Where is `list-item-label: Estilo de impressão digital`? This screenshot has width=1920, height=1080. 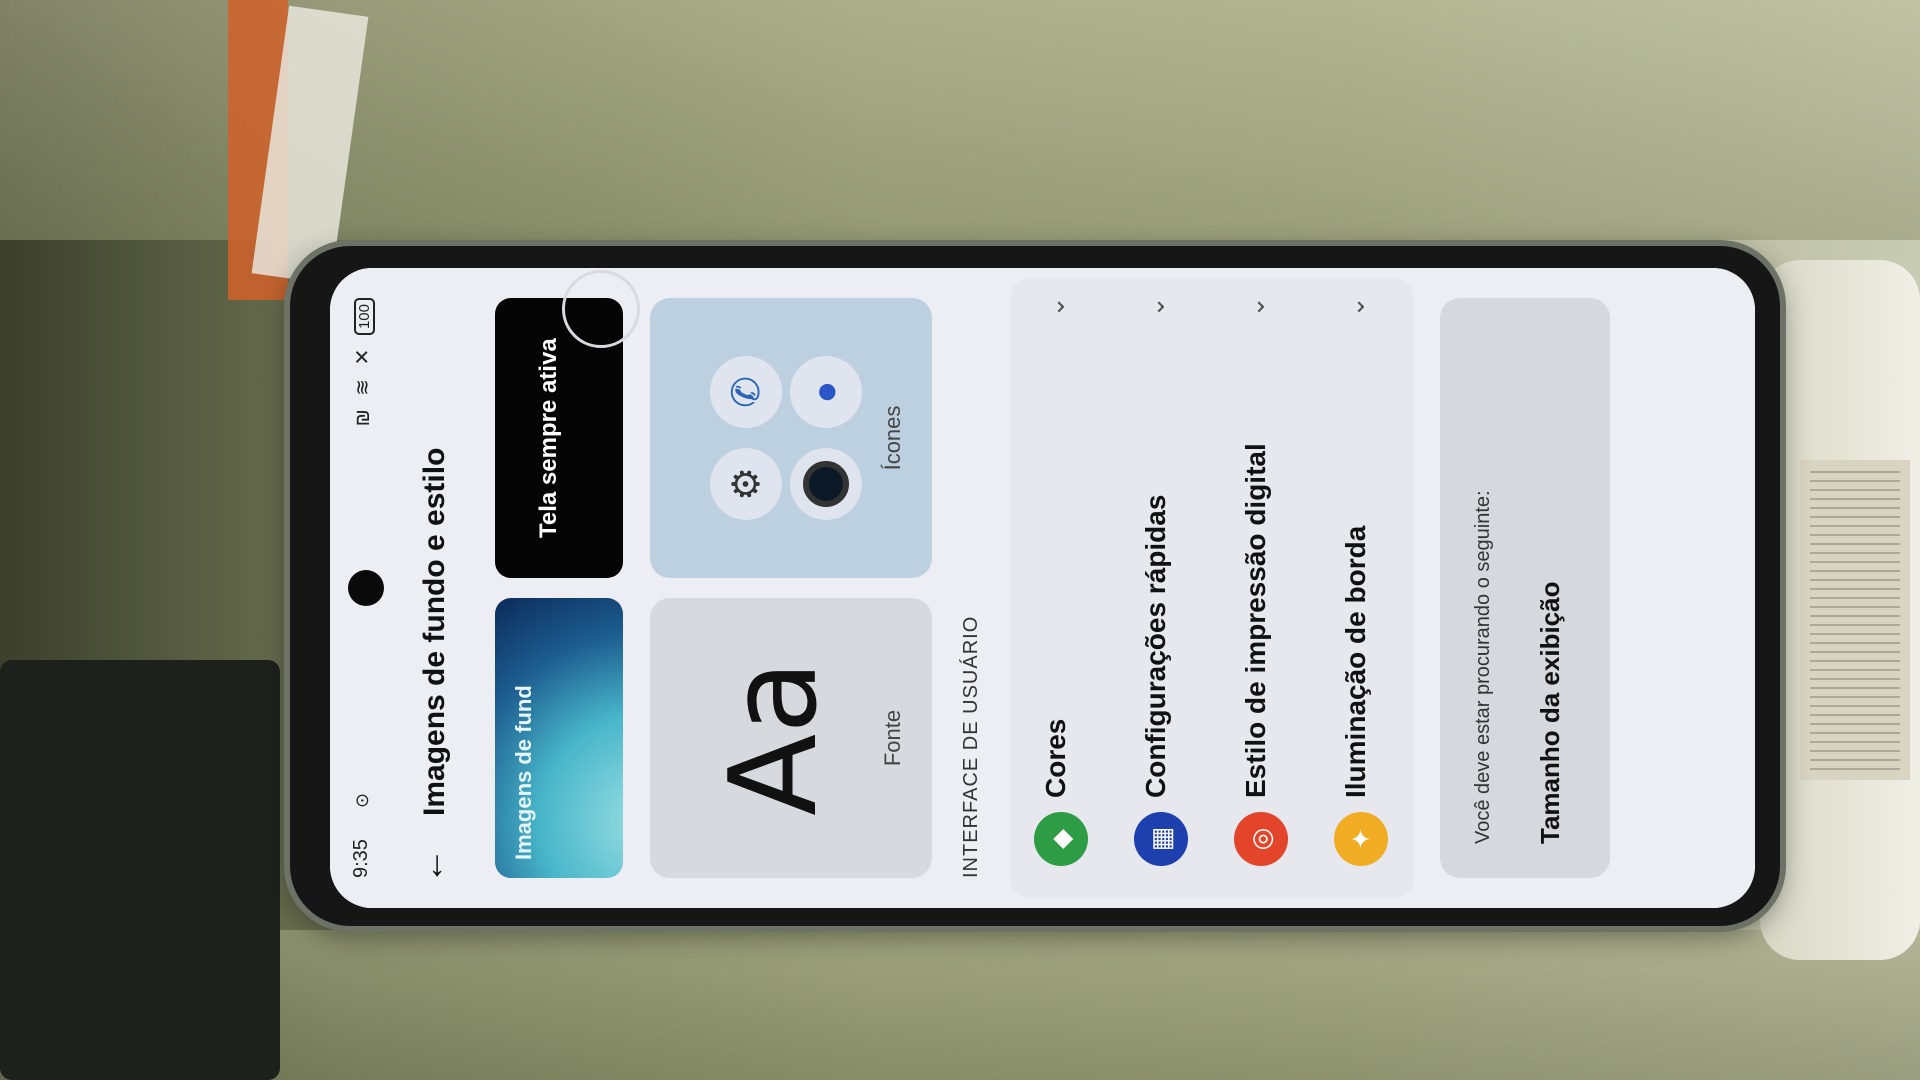
list-item-label: Estilo de impressão digital is located at coordinates (1255, 620).